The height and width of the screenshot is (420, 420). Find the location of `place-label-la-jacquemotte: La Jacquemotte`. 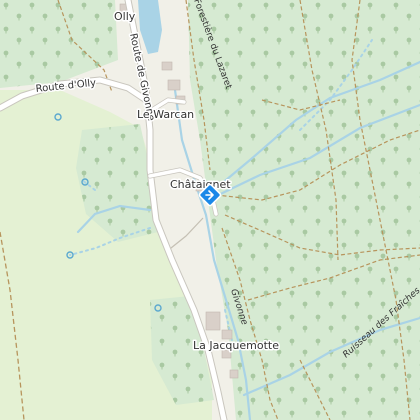

place-label-la-jacquemotte: La Jacquemotte is located at coordinates (236, 346).